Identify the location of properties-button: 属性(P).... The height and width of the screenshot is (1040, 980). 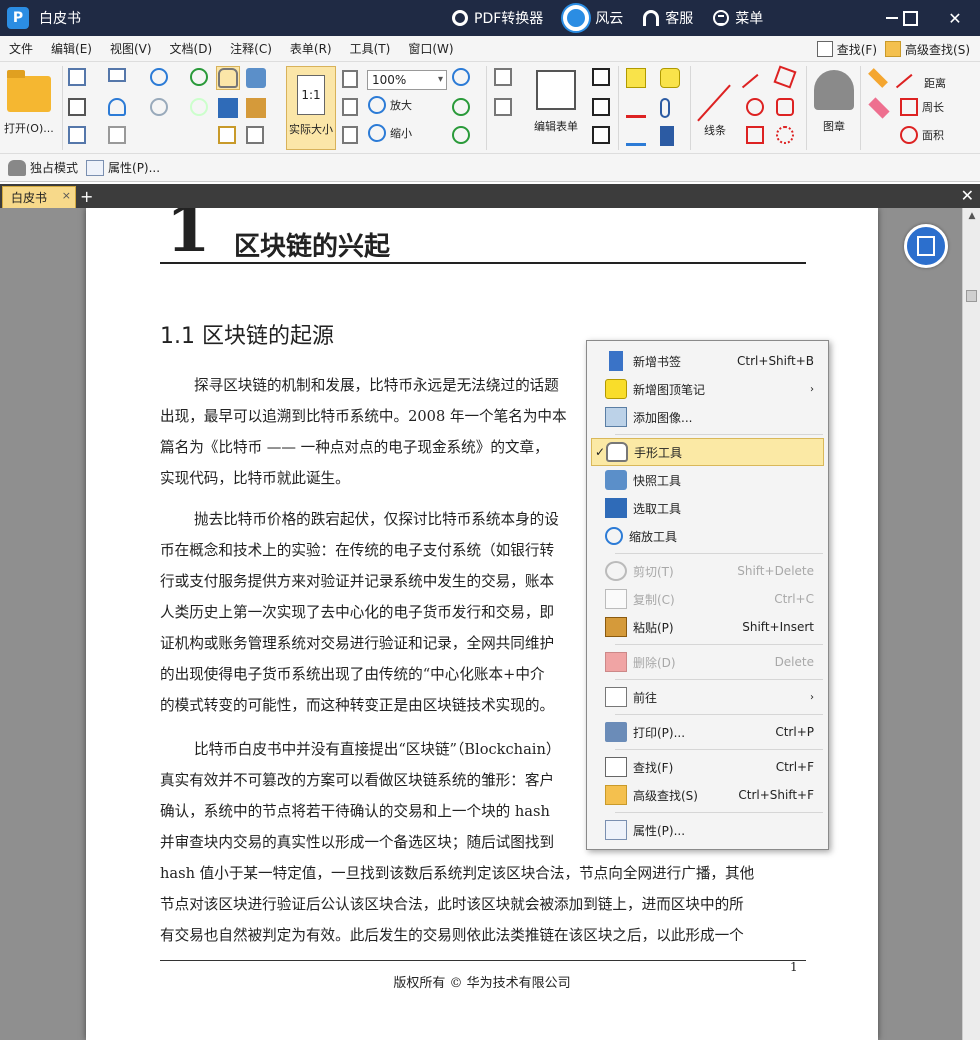
(123, 167).